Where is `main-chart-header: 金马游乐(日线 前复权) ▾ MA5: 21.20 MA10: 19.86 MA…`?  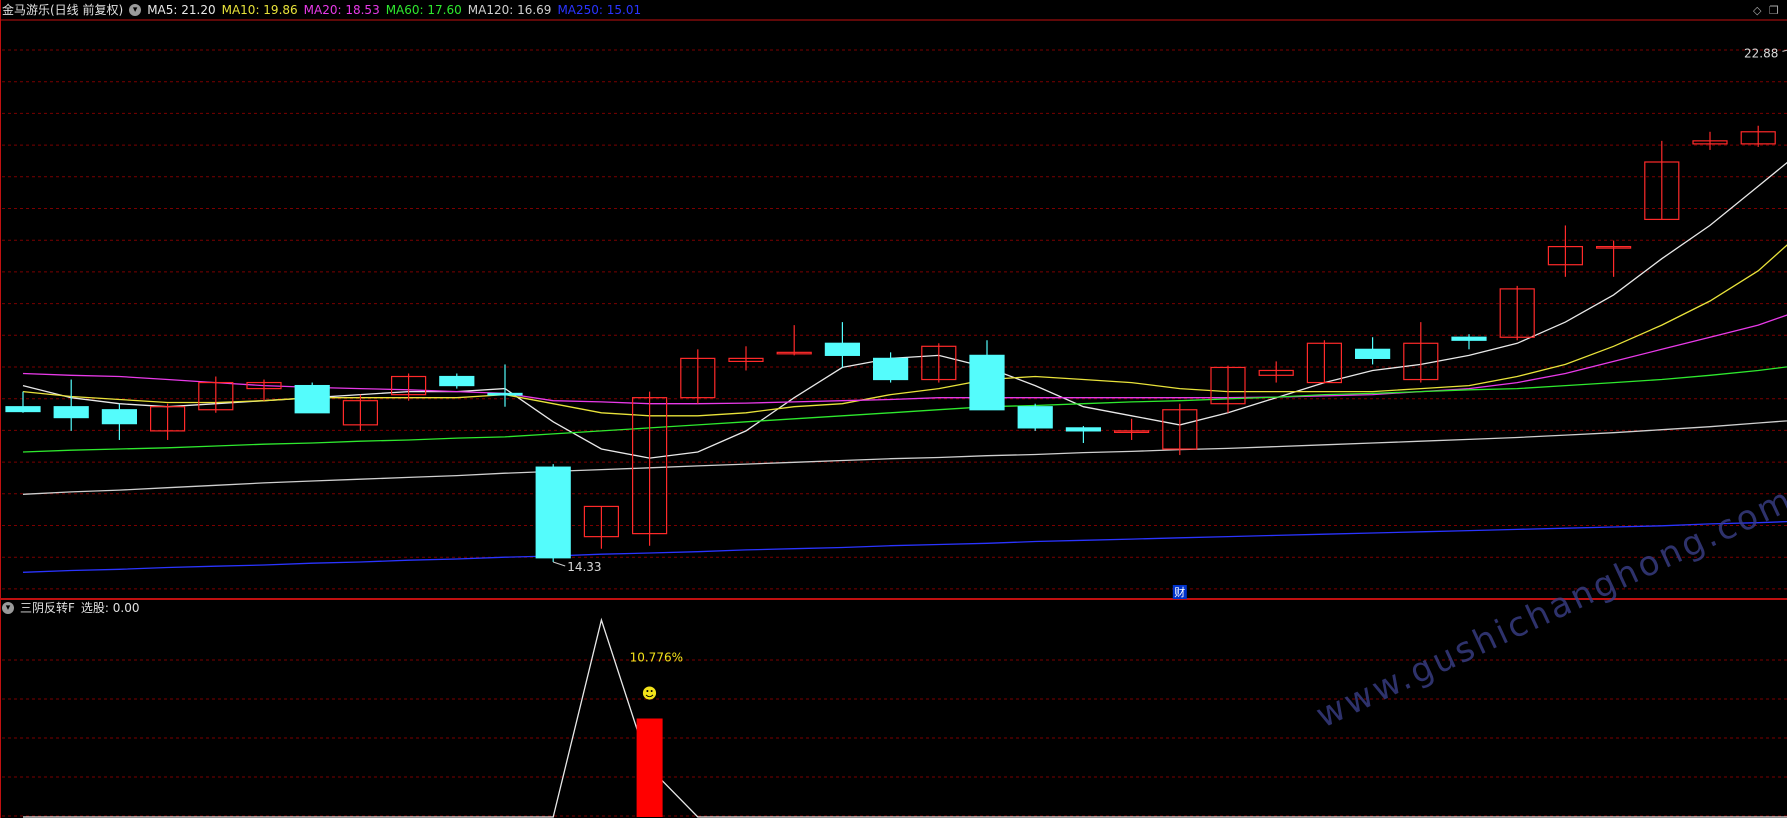 main-chart-header: 金马游乐(日线 前复权) ▾ MA5: 21.20 MA10: 19.86 MA… is located at coordinates (320, 10).